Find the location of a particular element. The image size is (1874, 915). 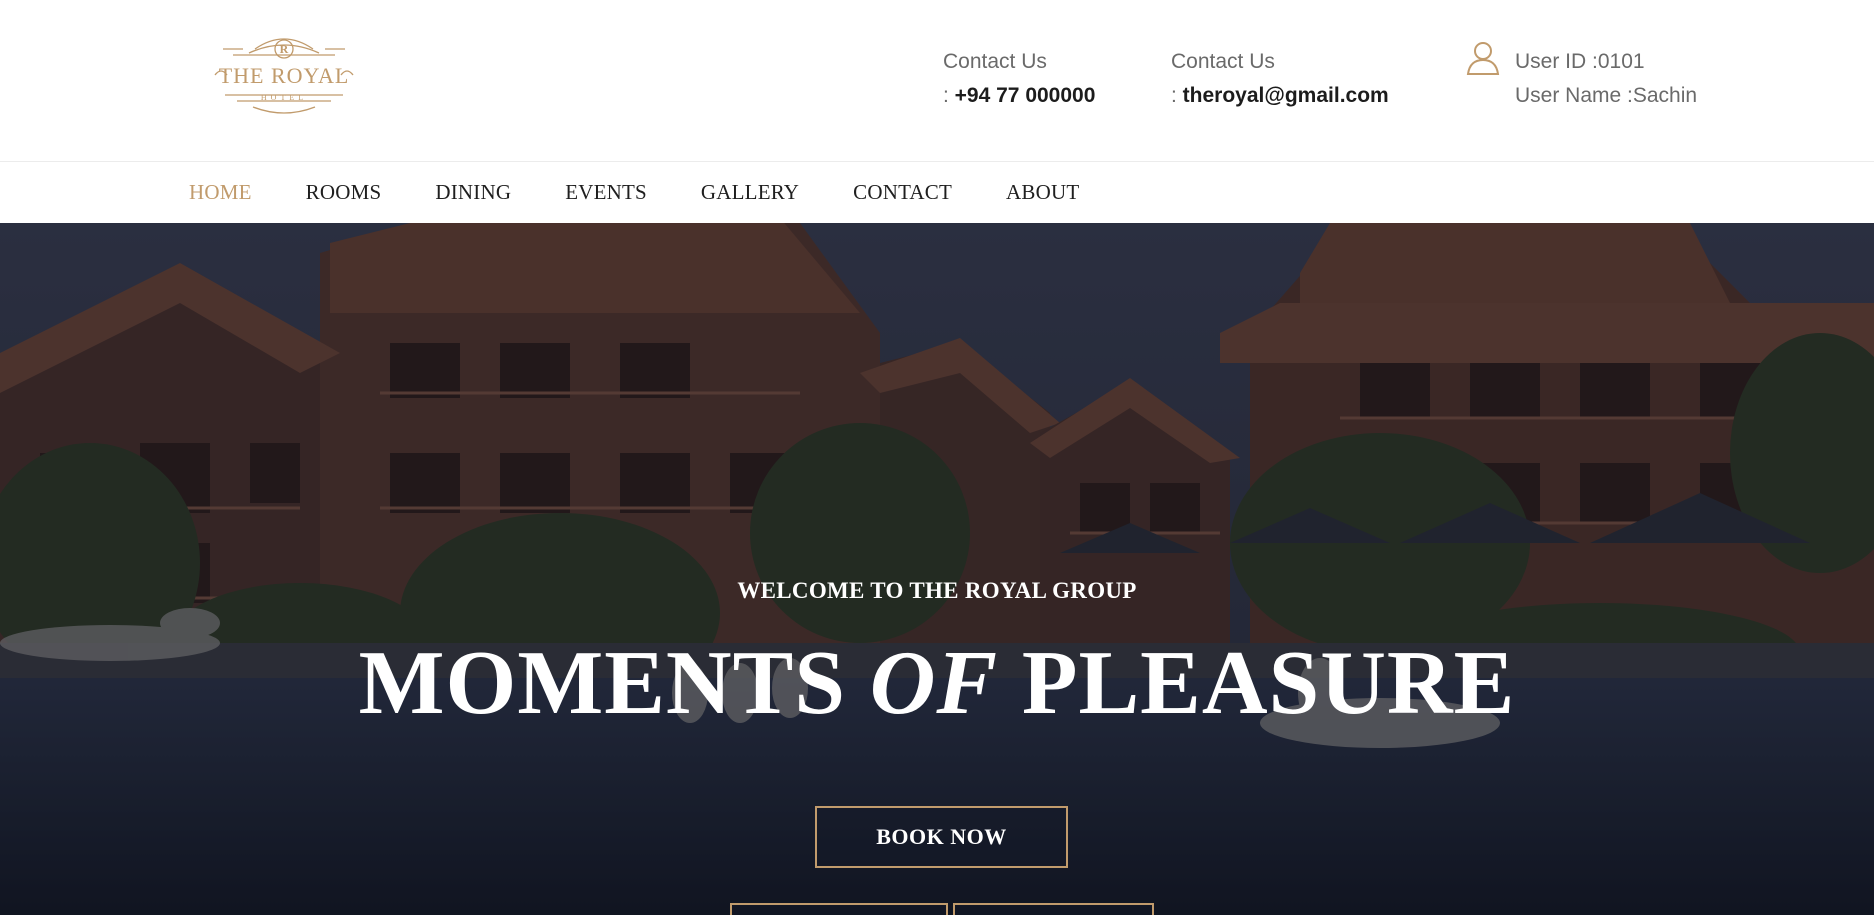

contact-email-label: Contact Us is located at coordinates (1223, 61).